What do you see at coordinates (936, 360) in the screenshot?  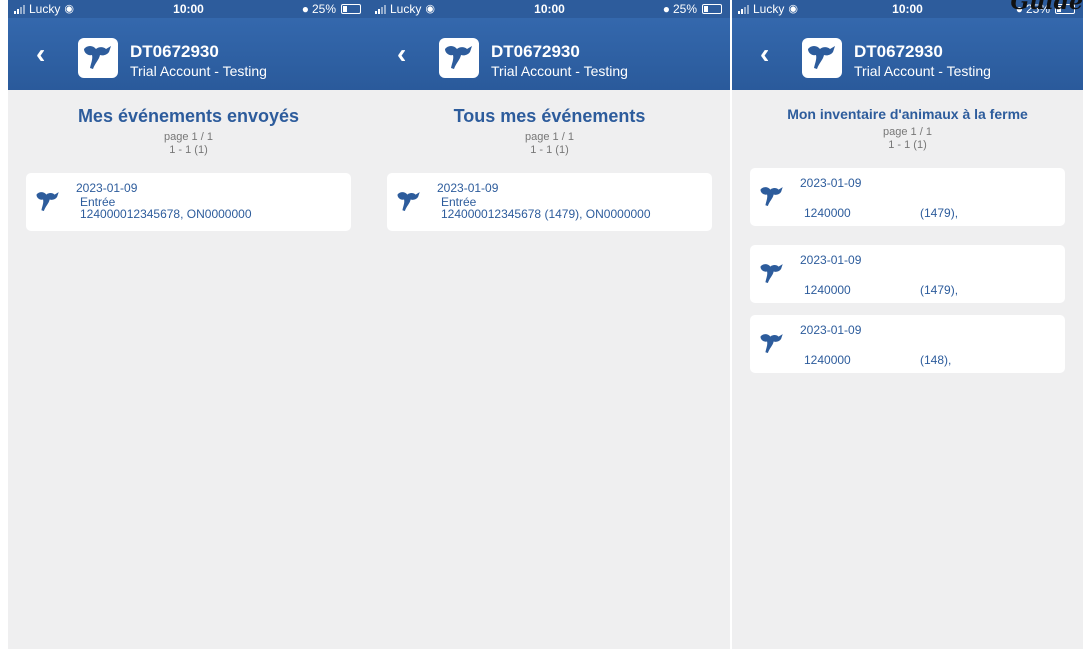 I see `animal-number: (148),` at bounding box center [936, 360].